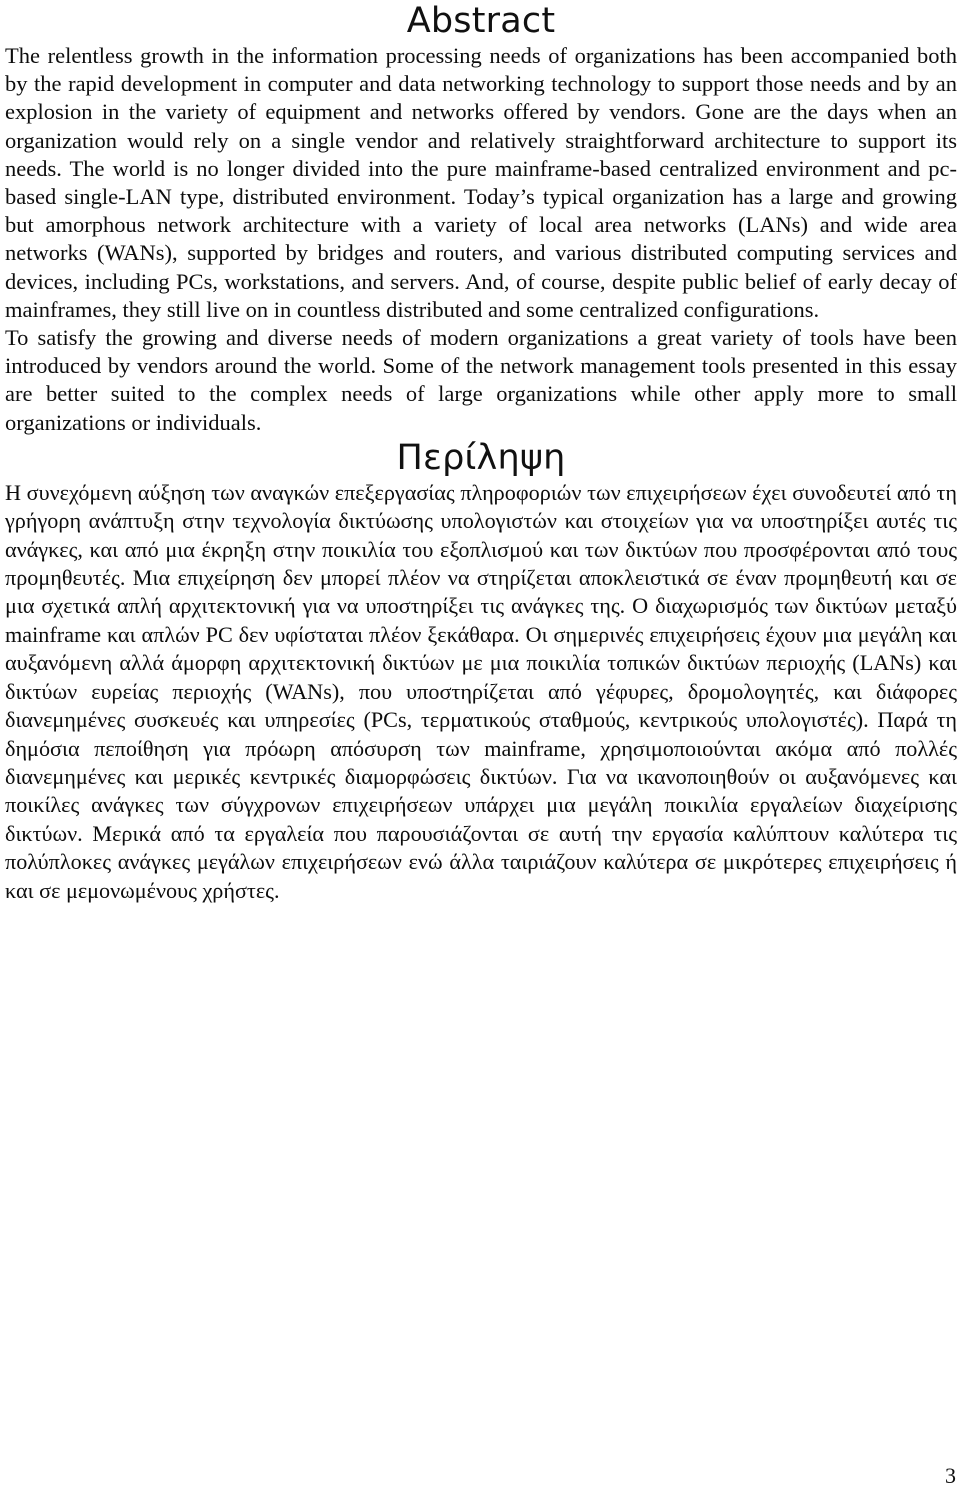 The width and height of the screenshot is (960, 1504). What do you see at coordinates (481, 457) in the screenshot?
I see `perilipsi-heading: Περίληψη` at bounding box center [481, 457].